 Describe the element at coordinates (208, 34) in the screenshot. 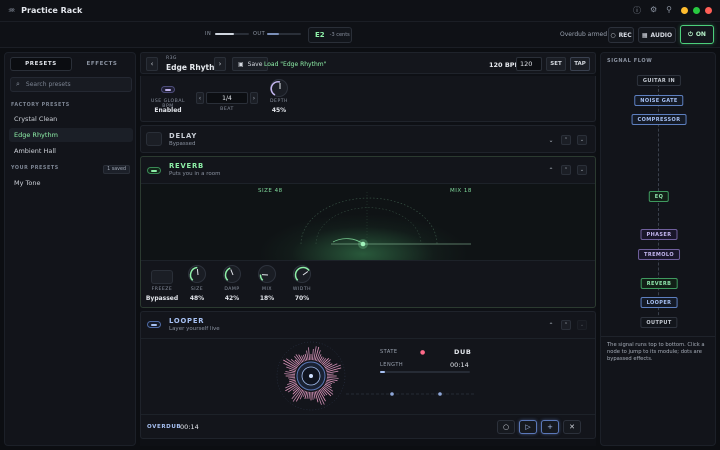

I see `input-meter-label: IN` at that location.